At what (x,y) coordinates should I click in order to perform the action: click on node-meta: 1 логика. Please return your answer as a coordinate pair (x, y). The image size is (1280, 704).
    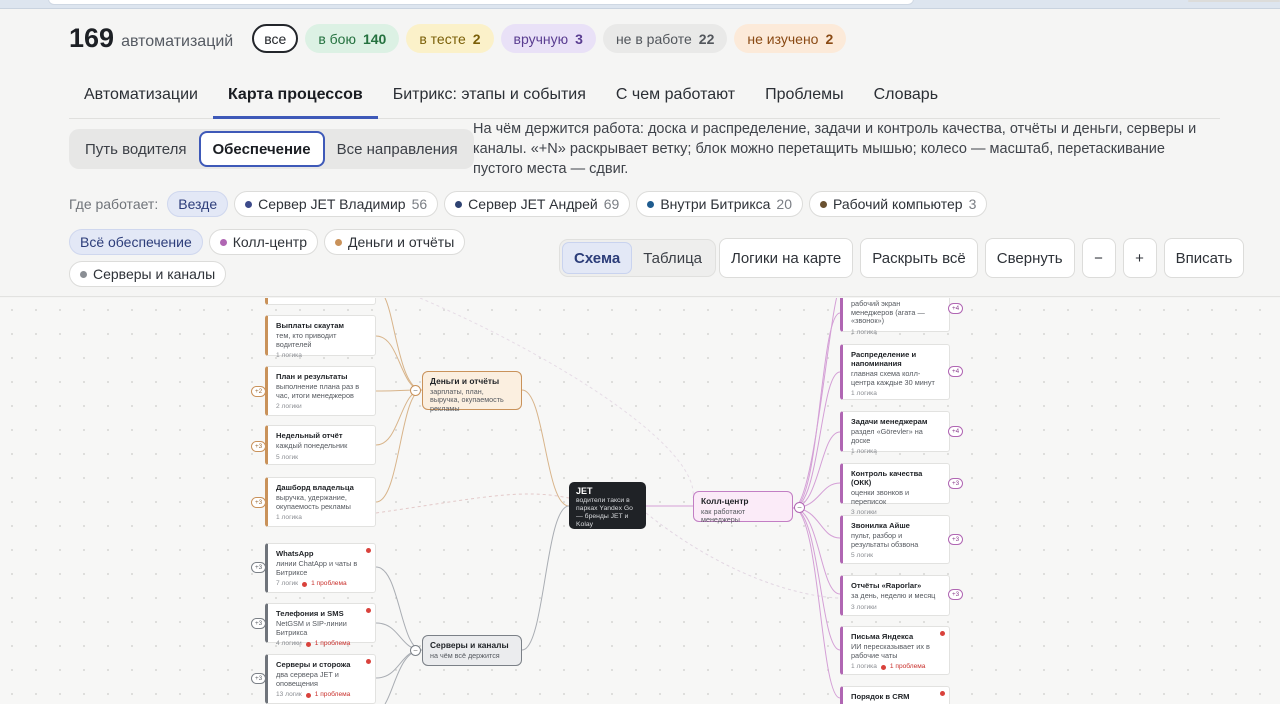
    Looking at the image, I should click on (289, 355).